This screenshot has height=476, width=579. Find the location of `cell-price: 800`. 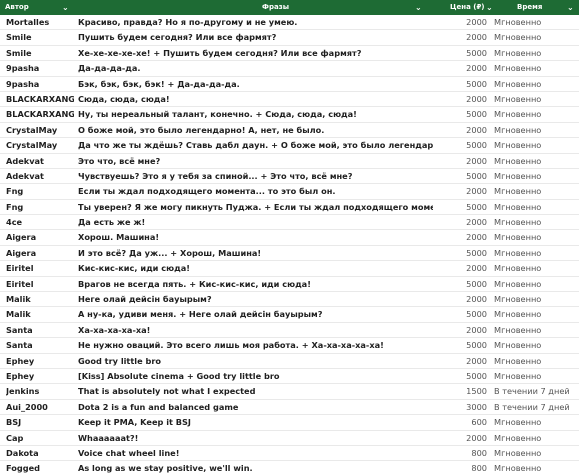

cell-price: 800 is located at coordinates (479, 468).